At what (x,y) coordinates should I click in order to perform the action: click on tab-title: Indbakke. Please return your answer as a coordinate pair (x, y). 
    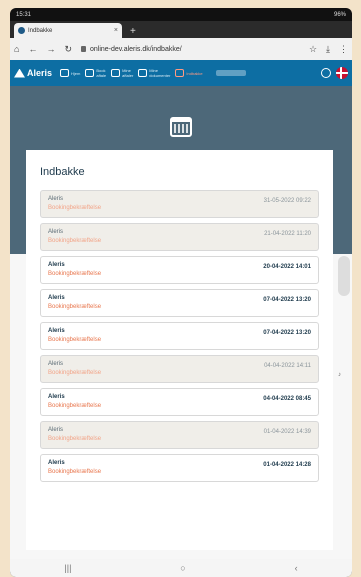
    Looking at the image, I should click on (40, 30).